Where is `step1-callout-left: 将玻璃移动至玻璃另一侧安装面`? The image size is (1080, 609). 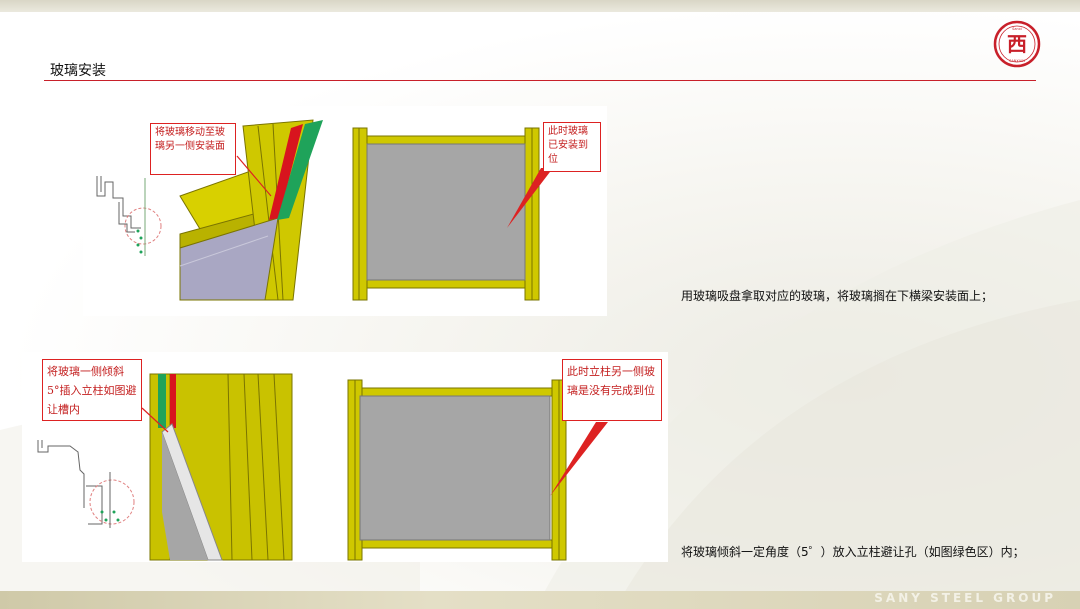 step1-callout-left: 将玻璃移动至玻璃另一侧安装面 is located at coordinates (193, 149).